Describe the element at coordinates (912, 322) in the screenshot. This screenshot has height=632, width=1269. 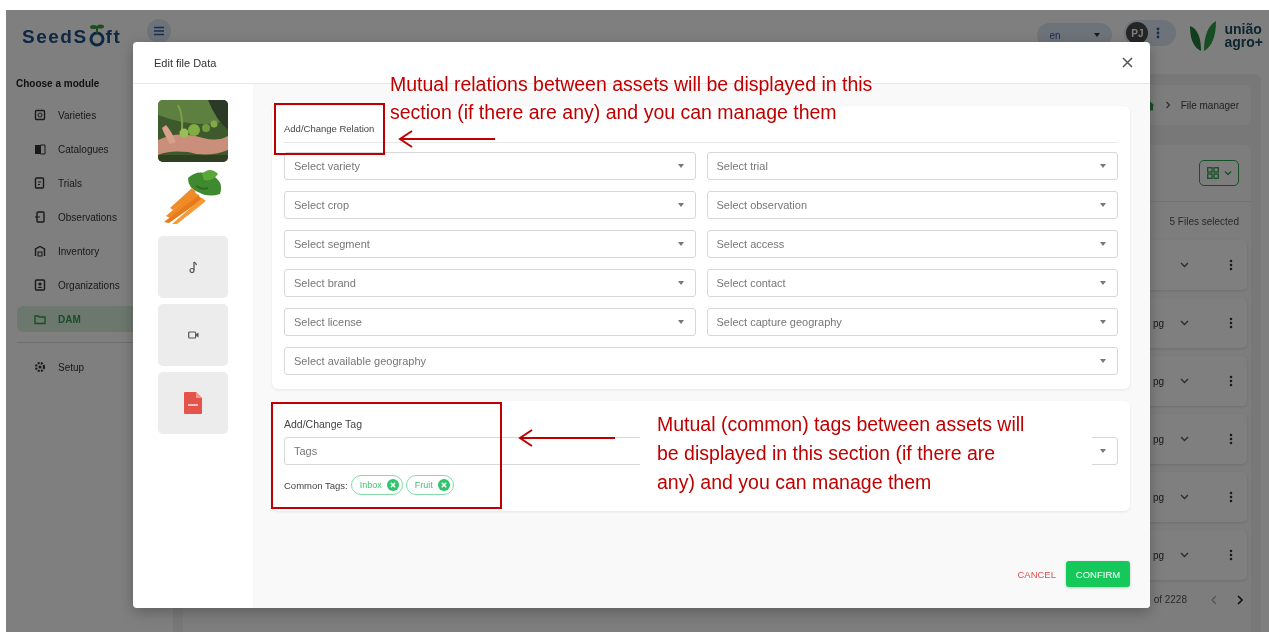
I see `select-field: Select capture geography` at that location.